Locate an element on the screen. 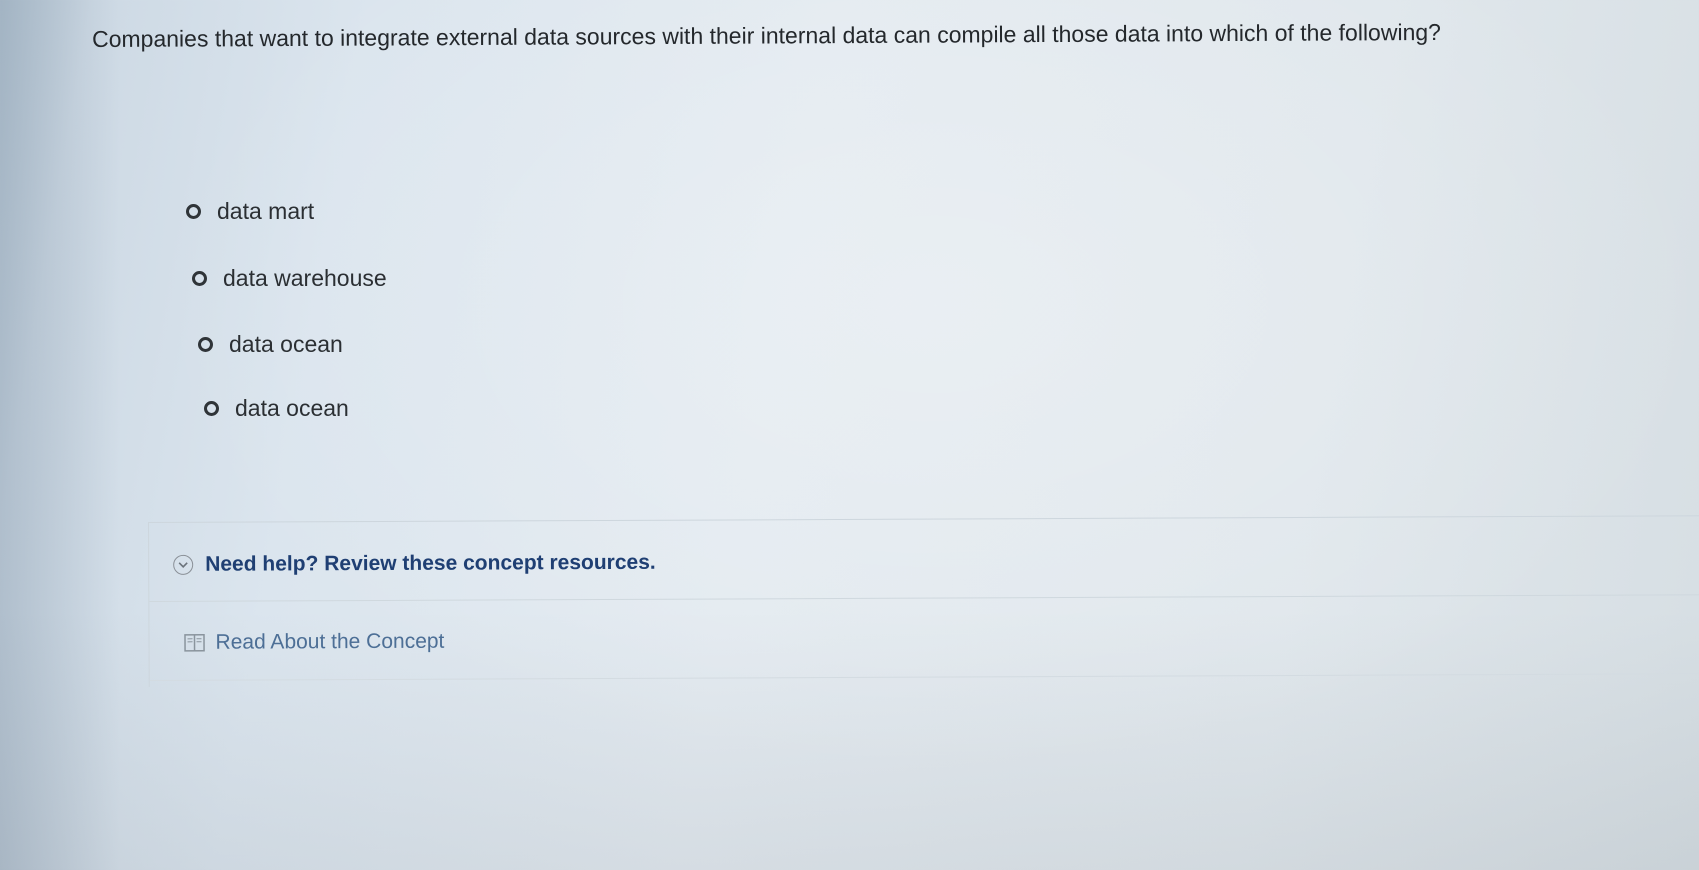 The width and height of the screenshot is (1699, 870). choice-label: data warehouse is located at coordinates (305, 278).